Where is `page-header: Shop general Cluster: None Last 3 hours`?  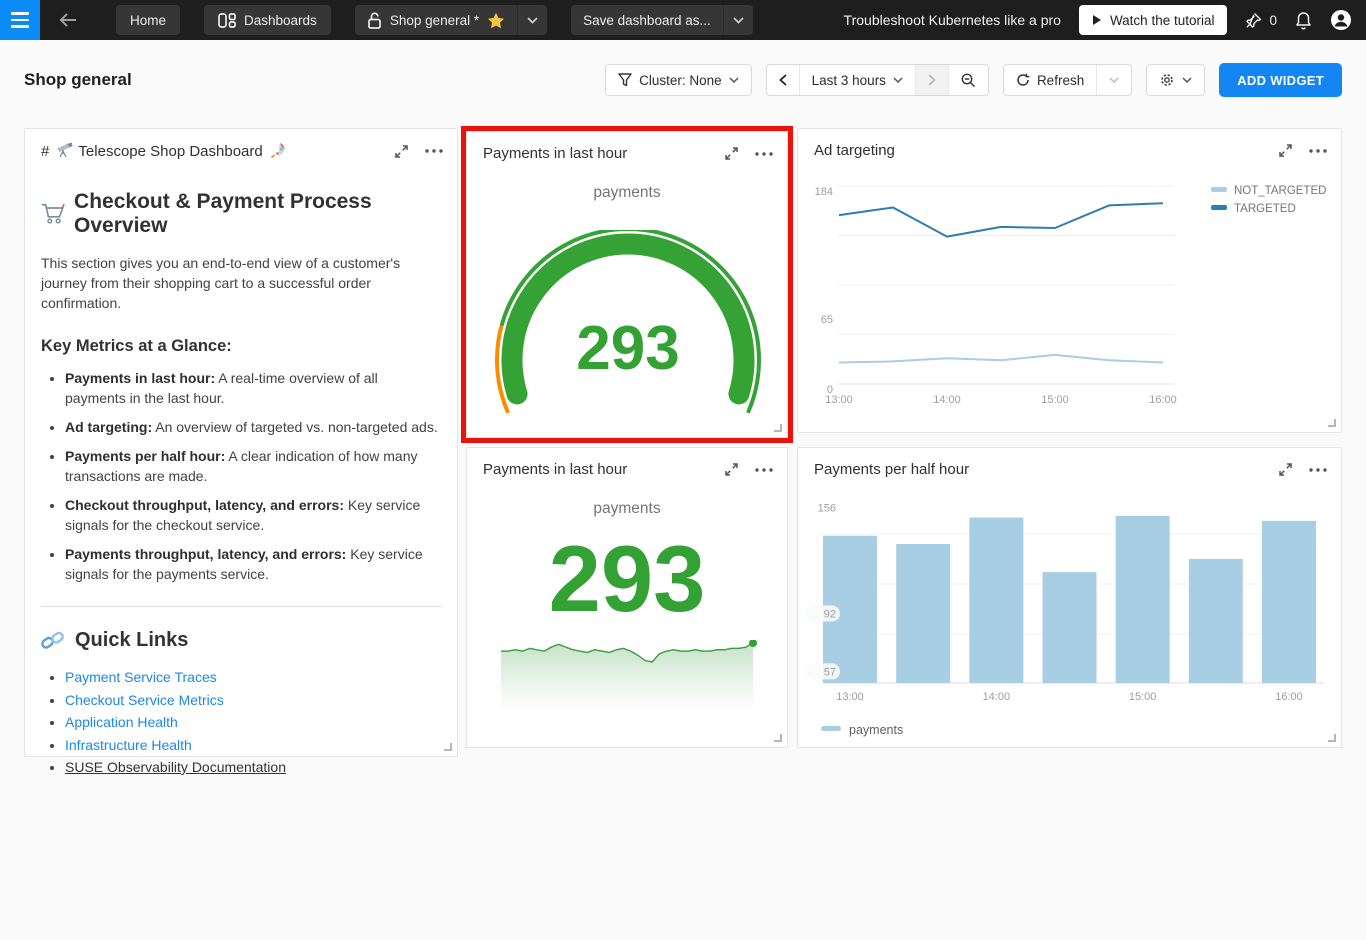 page-header: Shop general Cluster: None Last 3 hours is located at coordinates (683, 80).